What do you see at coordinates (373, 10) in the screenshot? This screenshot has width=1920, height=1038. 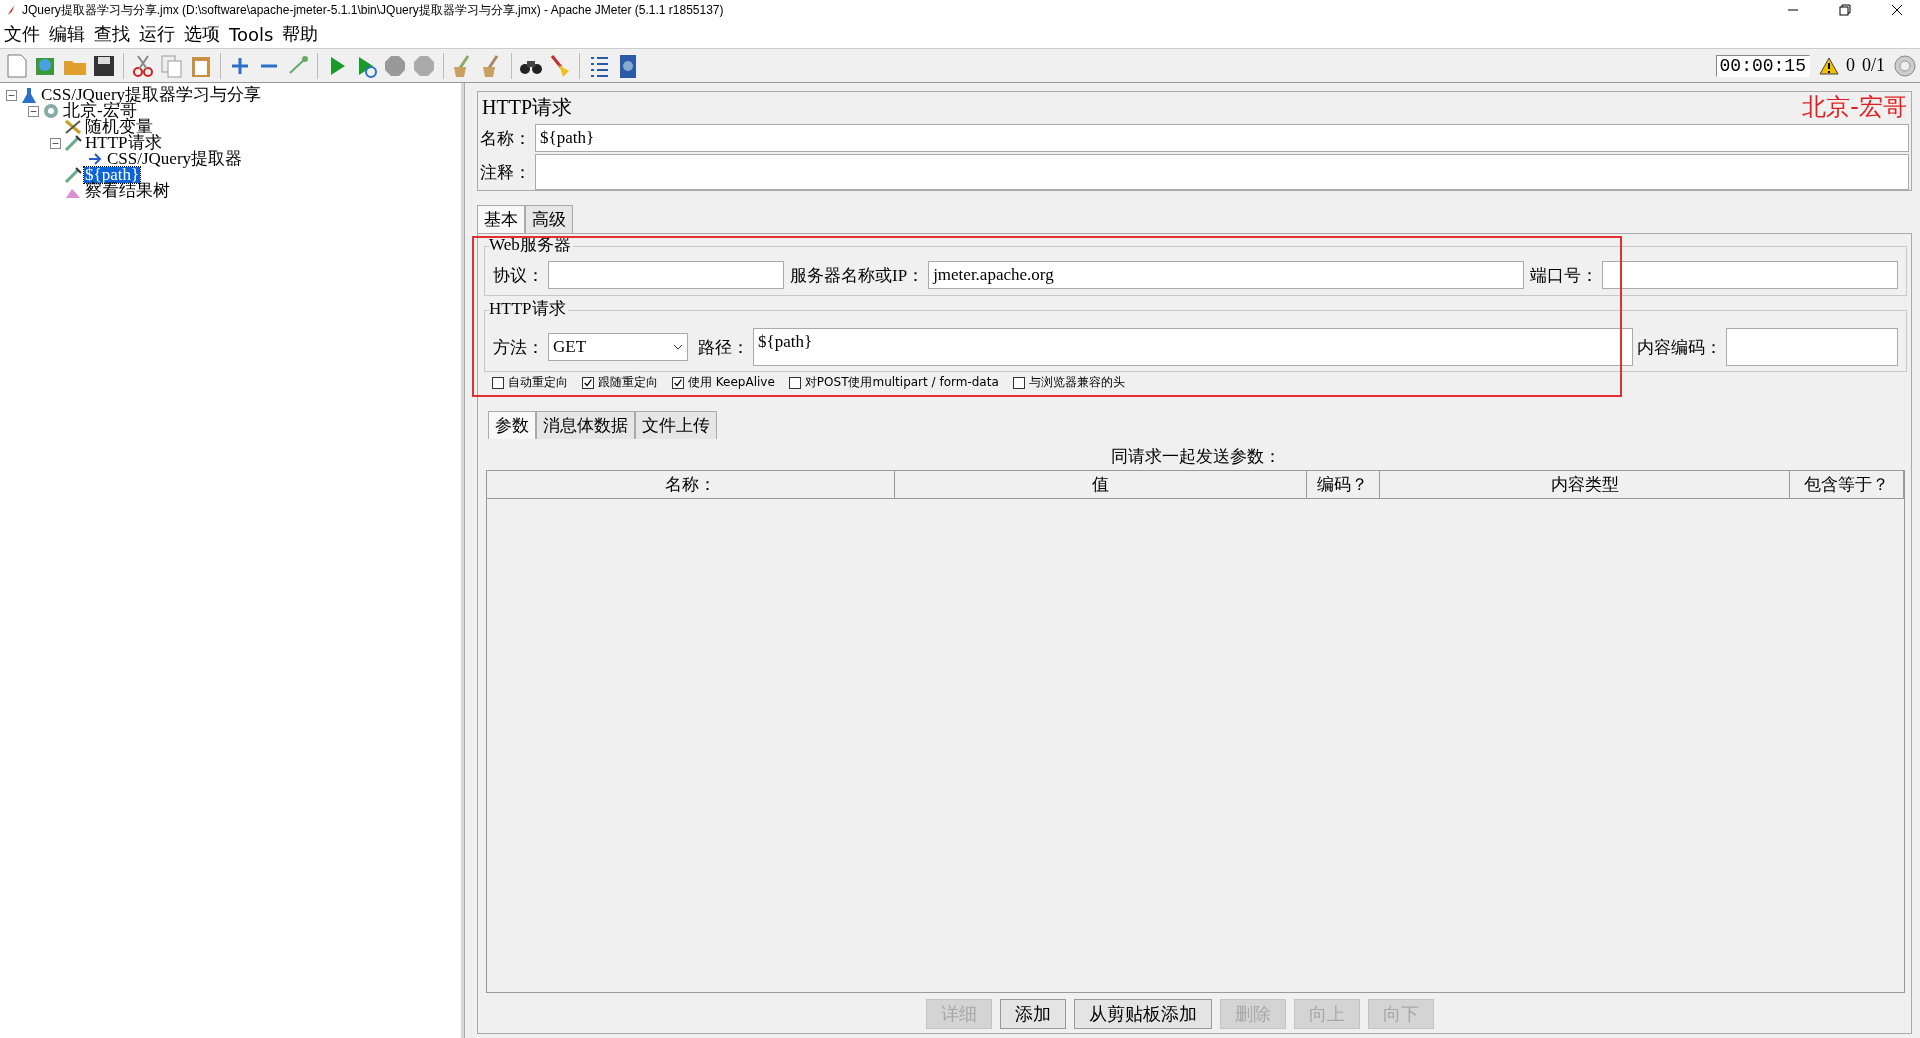 I see `window-title: JQuery提取器学习与分享.jmx (D:\software\apache-jmeter-5.1.1\bin\JQuery提取器学习与分享.jmx) - Apache JMeter (5.1.1 r1855137)` at bounding box center [373, 10].